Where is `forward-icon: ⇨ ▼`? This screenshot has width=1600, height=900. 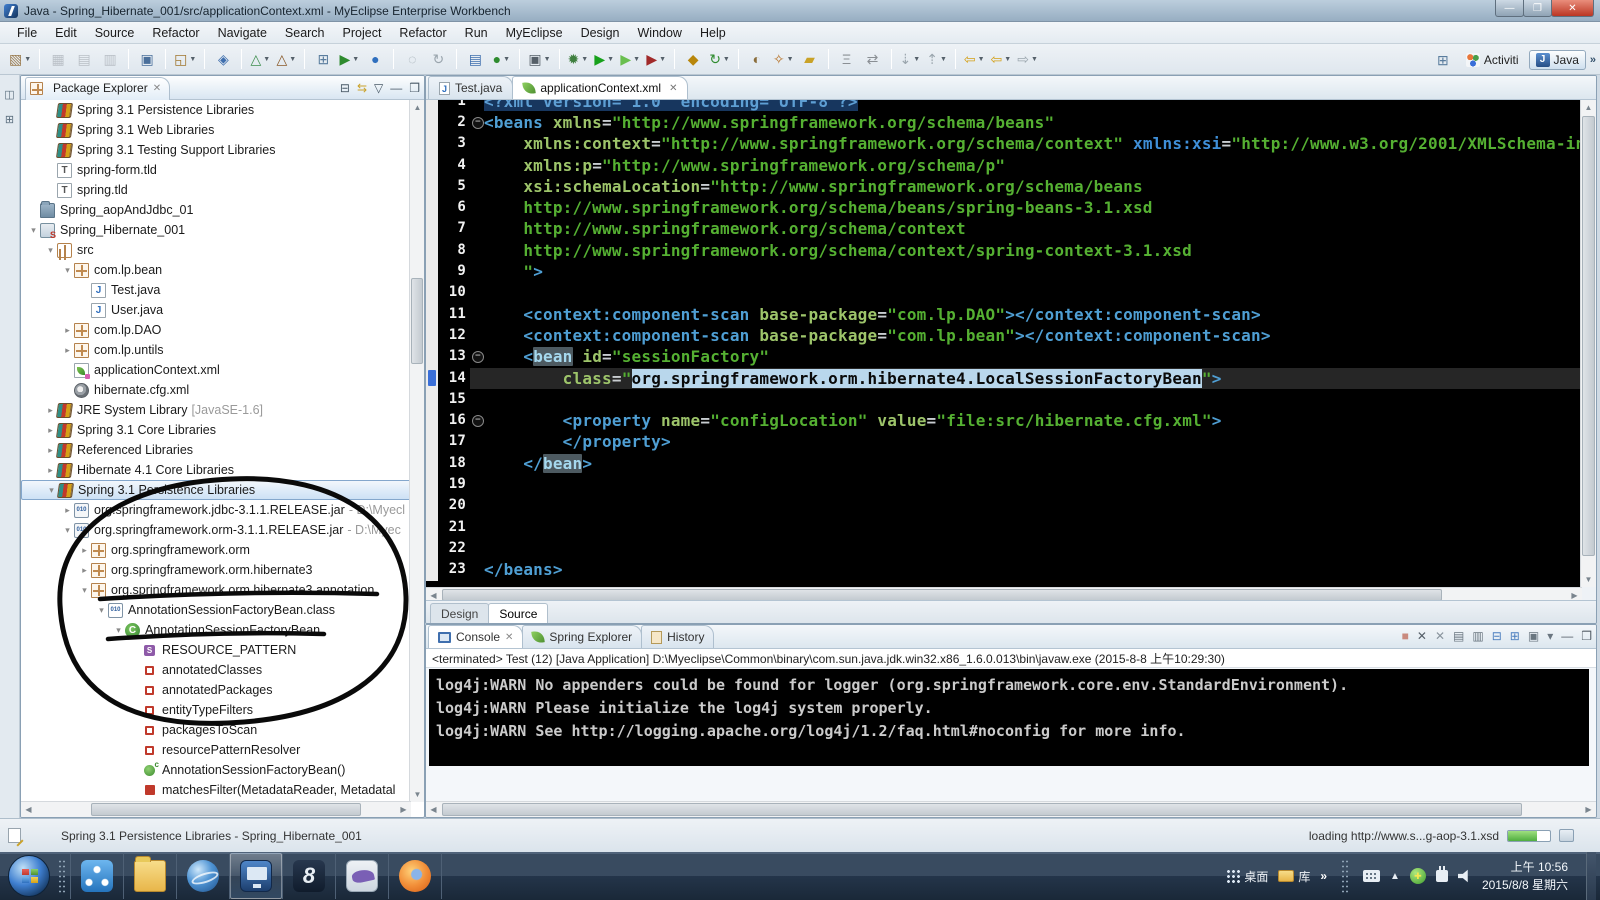 forward-icon: ⇨ ▼ is located at coordinates (1027, 59).